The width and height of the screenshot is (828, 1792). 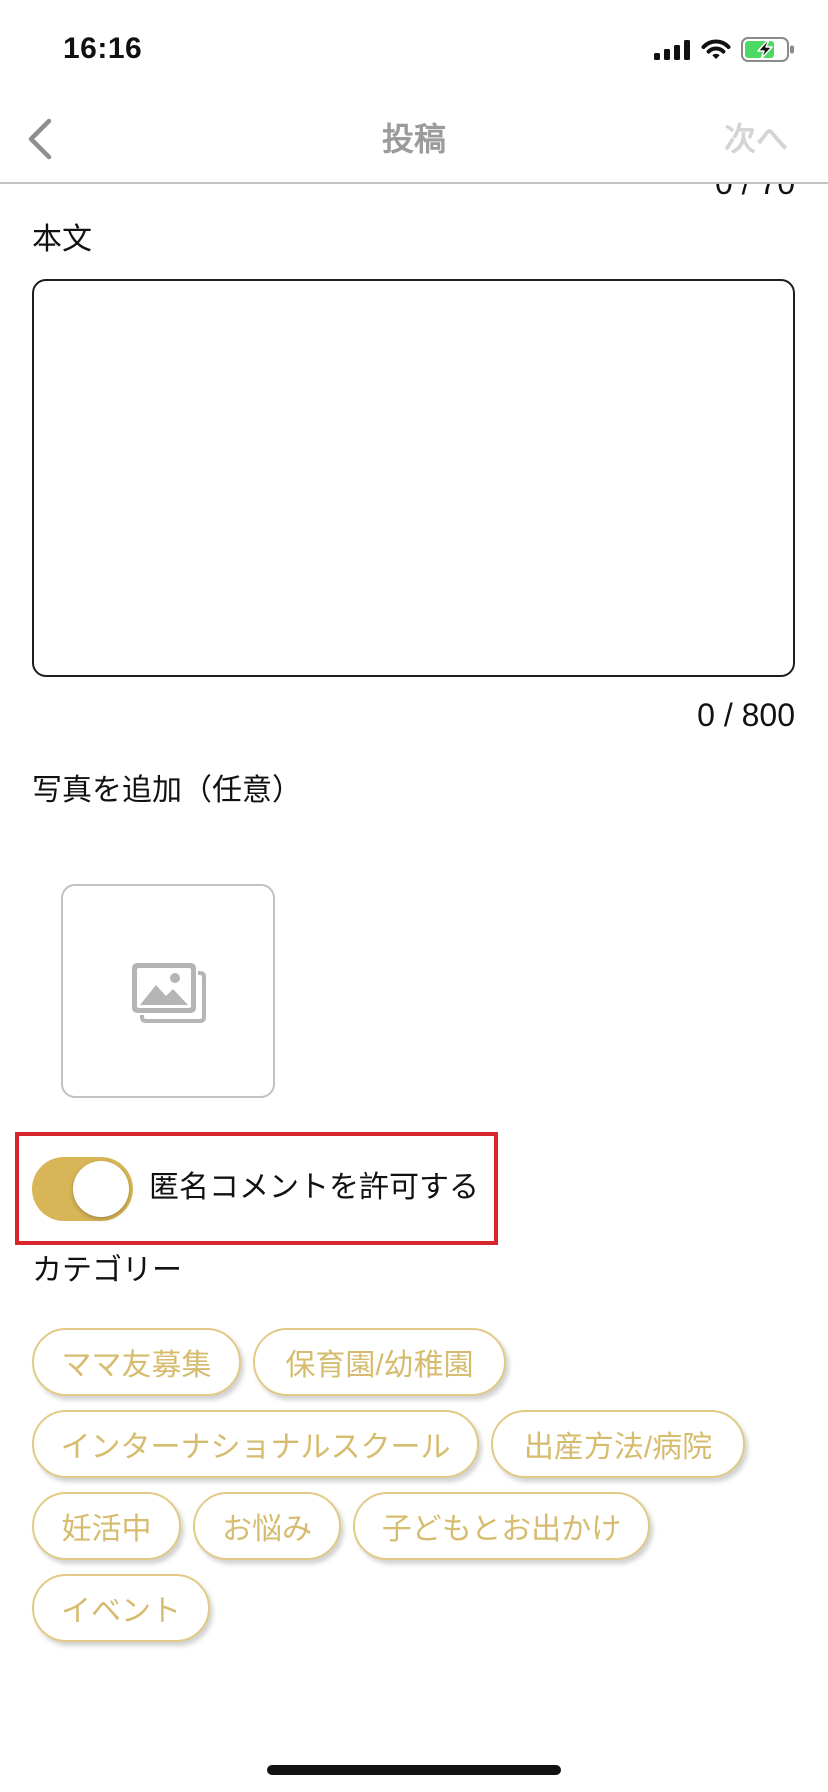 I want to click on category-chip: 出産方法/病院, so click(x=618, y=1444).